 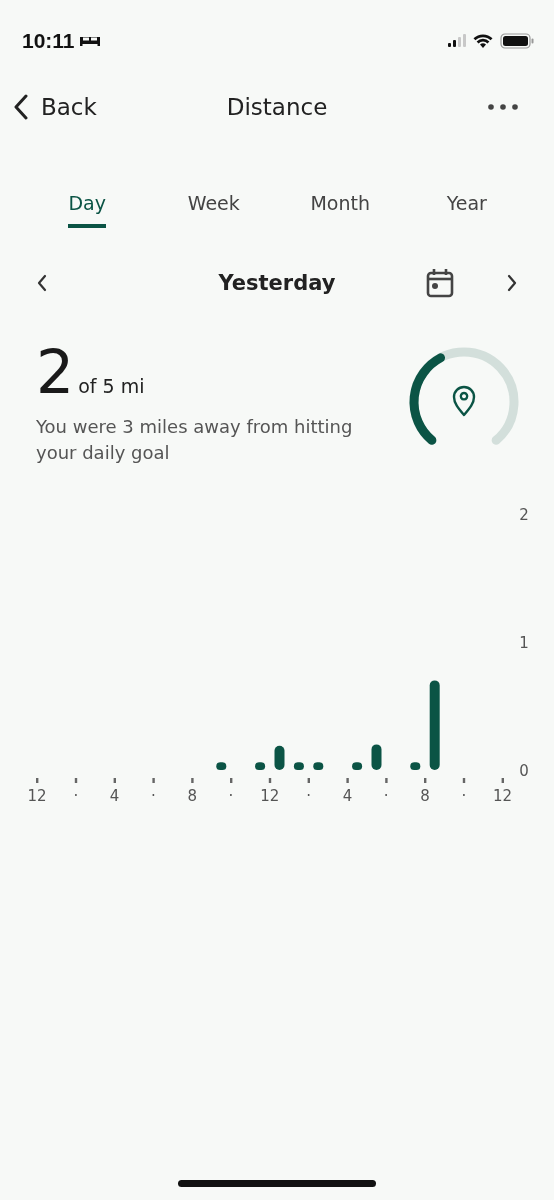 I want to click on period-tab: Week, so click(x=213, y=208).